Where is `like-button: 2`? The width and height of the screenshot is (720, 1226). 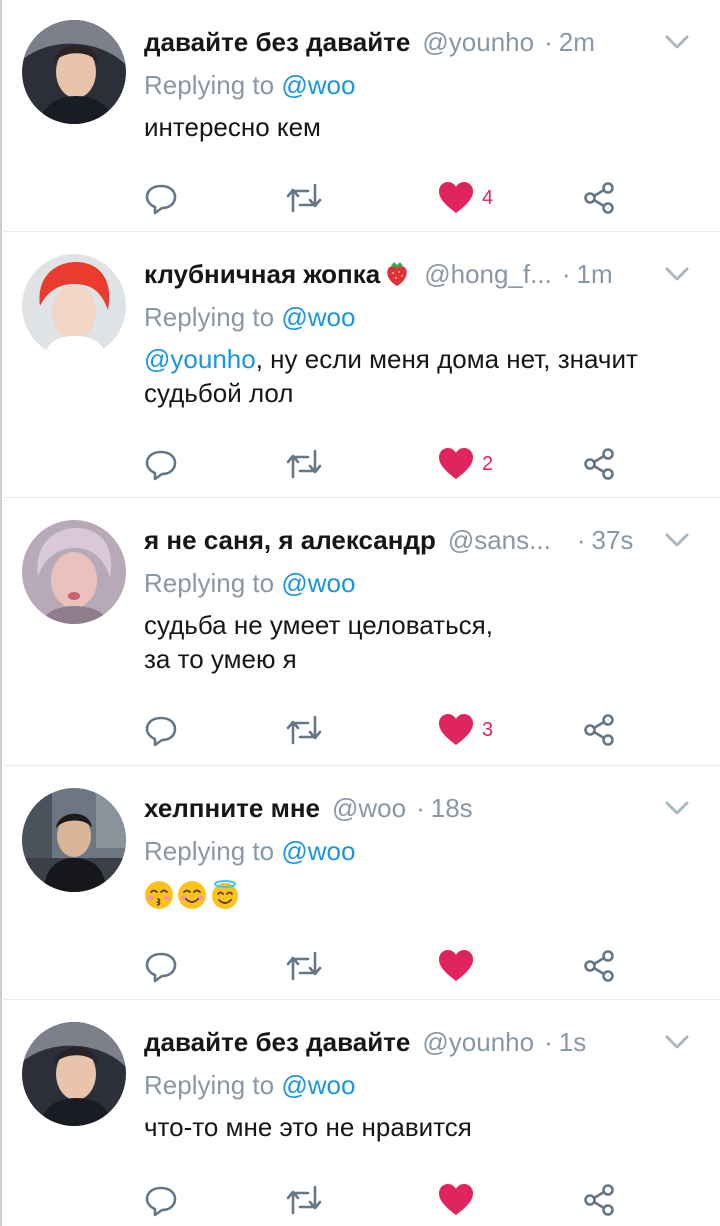
like-button: 2 is located at coordinates (465, 464).